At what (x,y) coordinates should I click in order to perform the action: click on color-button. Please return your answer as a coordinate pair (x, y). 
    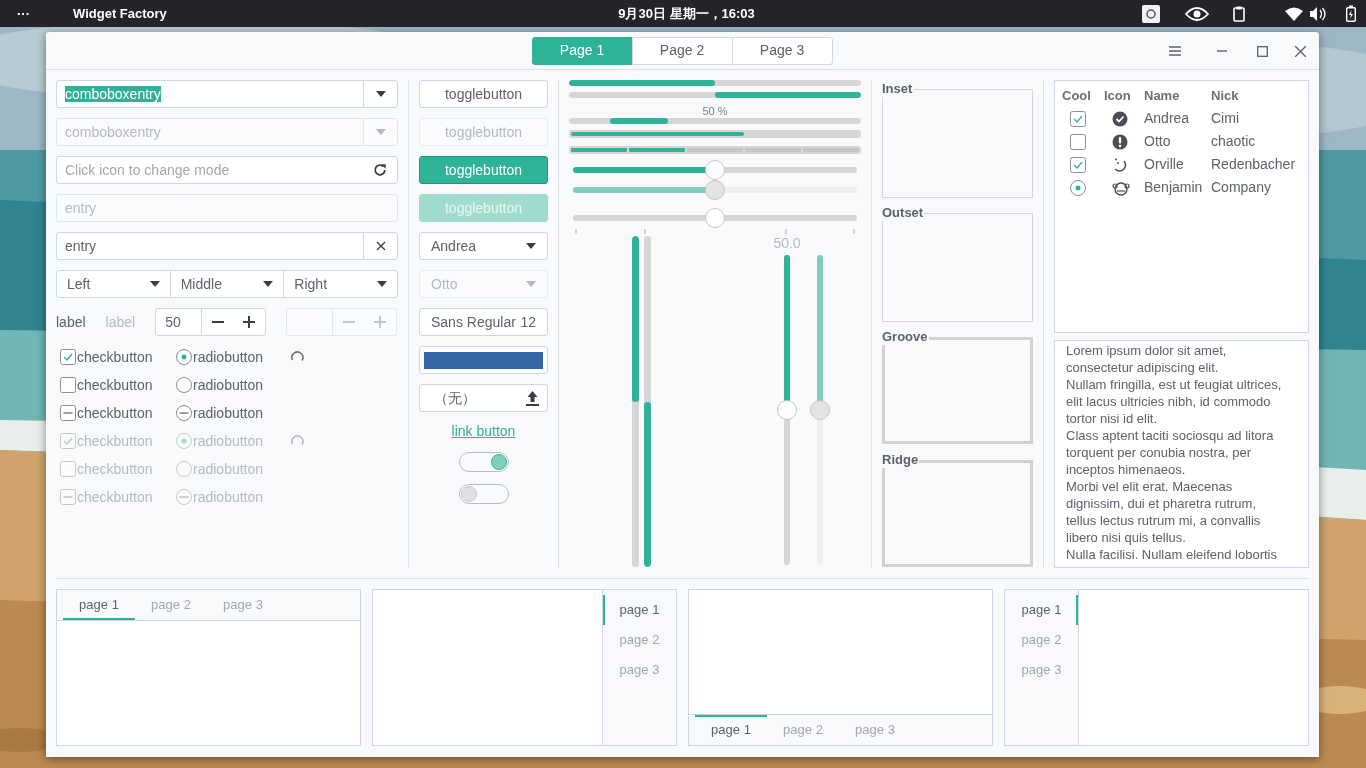
    Looking at the image, I should click on (483, 360).